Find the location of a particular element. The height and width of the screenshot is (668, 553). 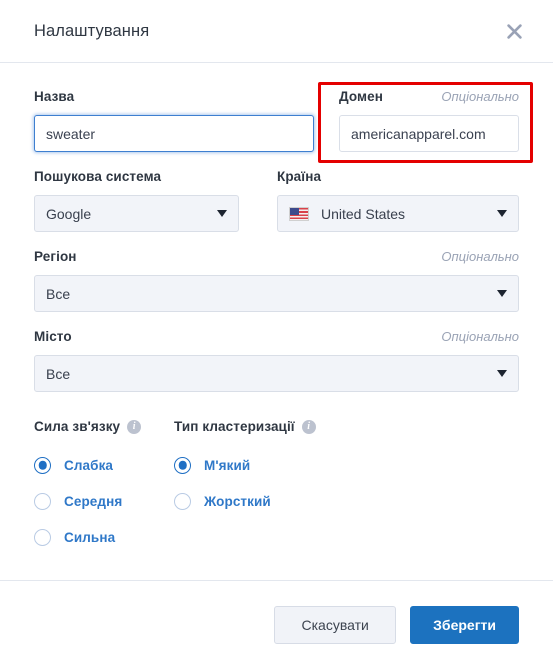

radio-label: М'який is located at coordinates (227, 465).